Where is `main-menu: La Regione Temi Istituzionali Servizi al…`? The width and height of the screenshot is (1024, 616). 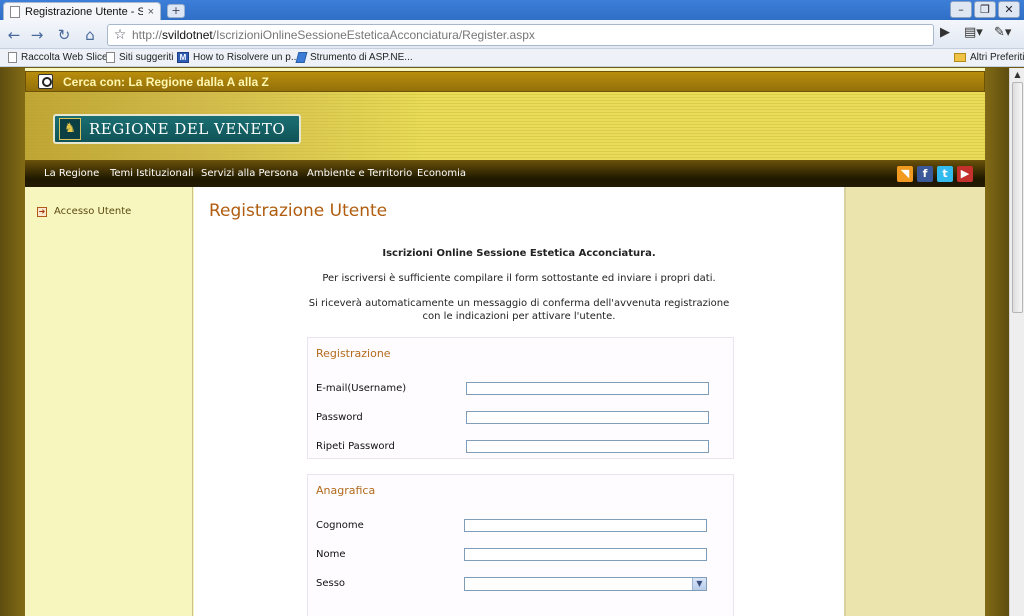 main-menu: La Regione Temi Istituzionali Servizi al… is located at coordinates (505, 173).